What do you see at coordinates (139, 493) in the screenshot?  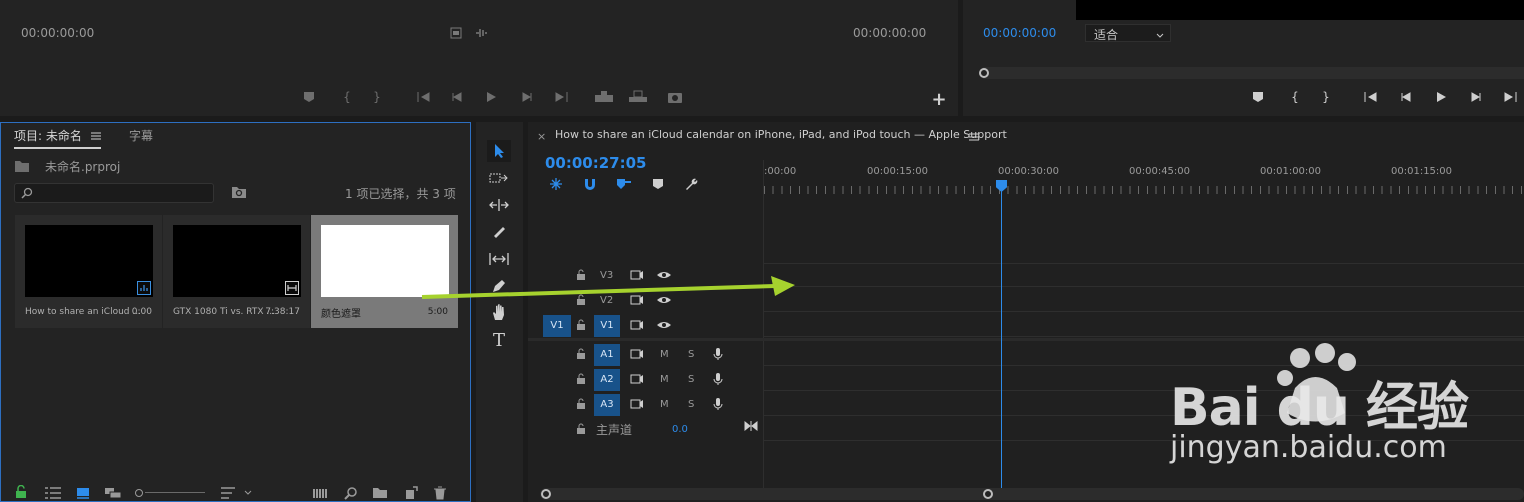 I see `zoom-slider-handle` at bounding box center [139, 493].